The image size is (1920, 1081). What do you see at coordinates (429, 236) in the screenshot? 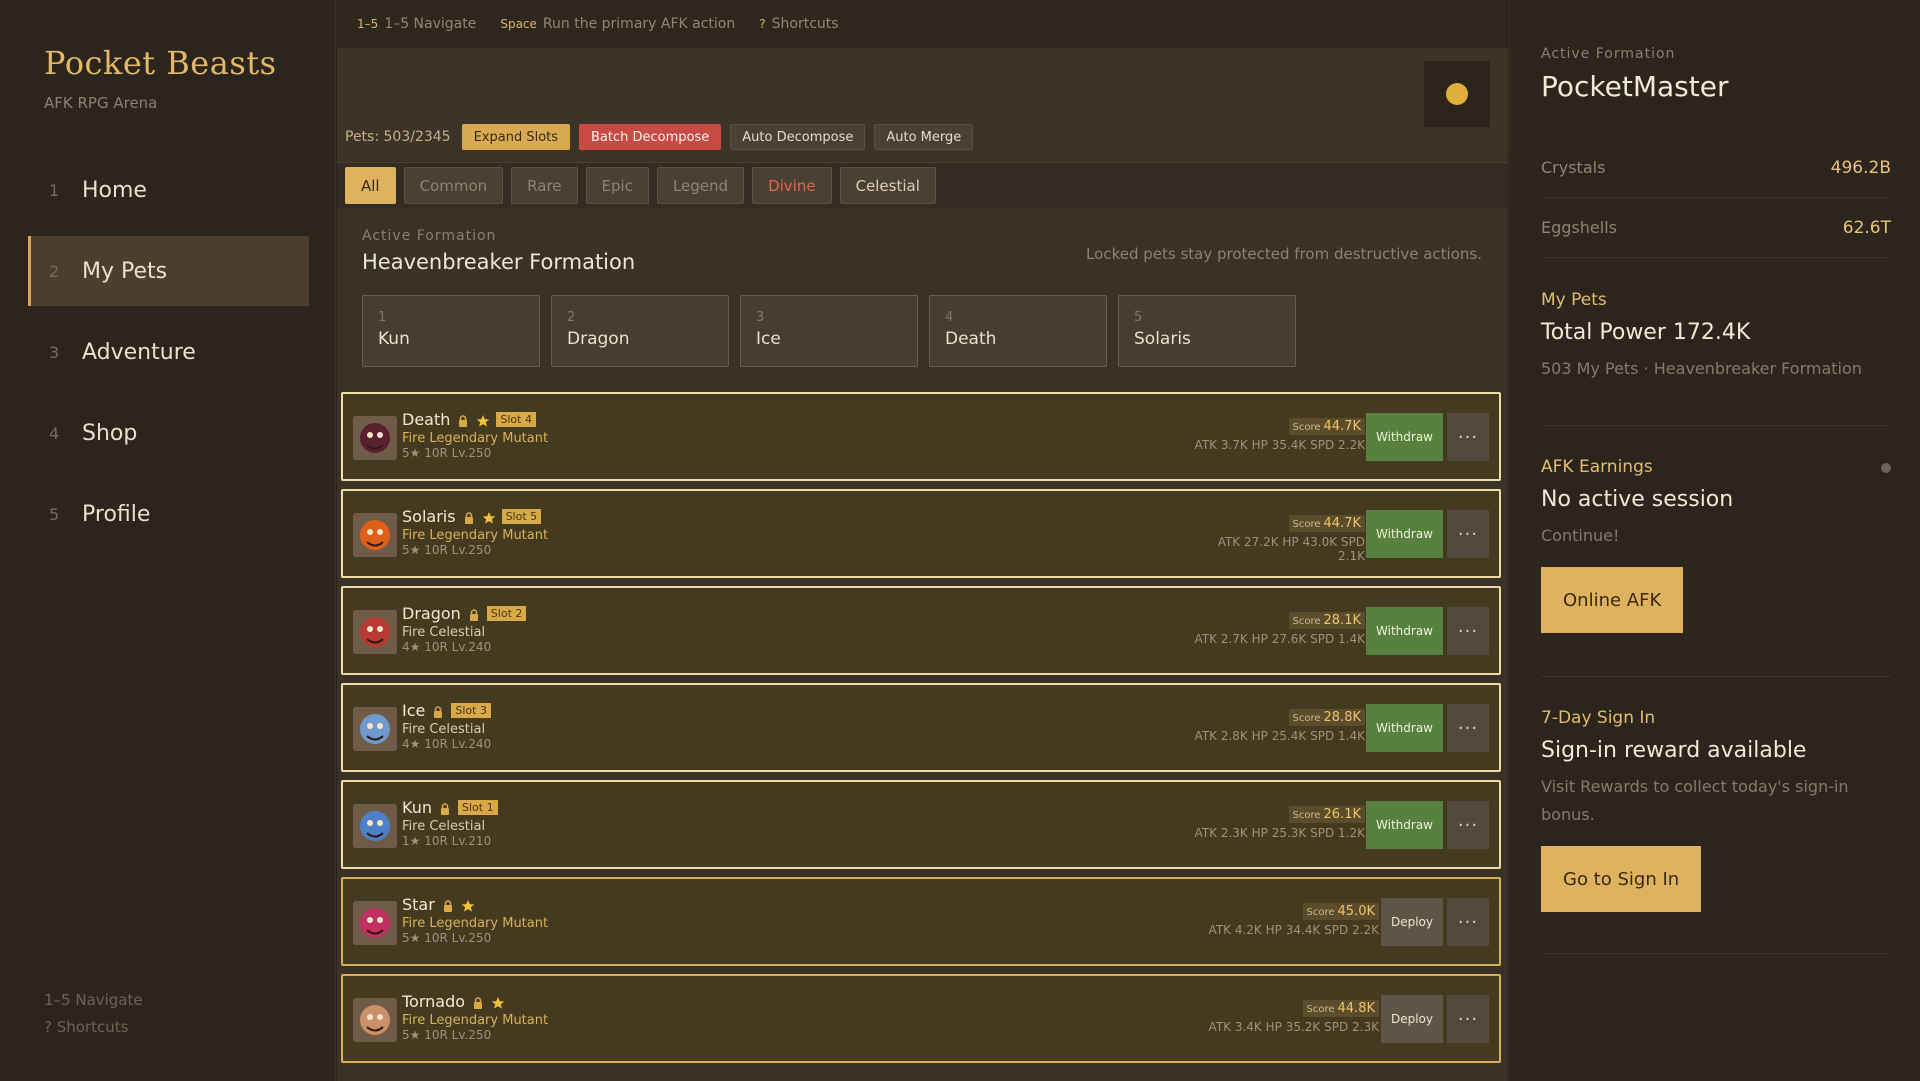
I see `formation-eyebrow: Active Formation` at bounding box center [429, 236].